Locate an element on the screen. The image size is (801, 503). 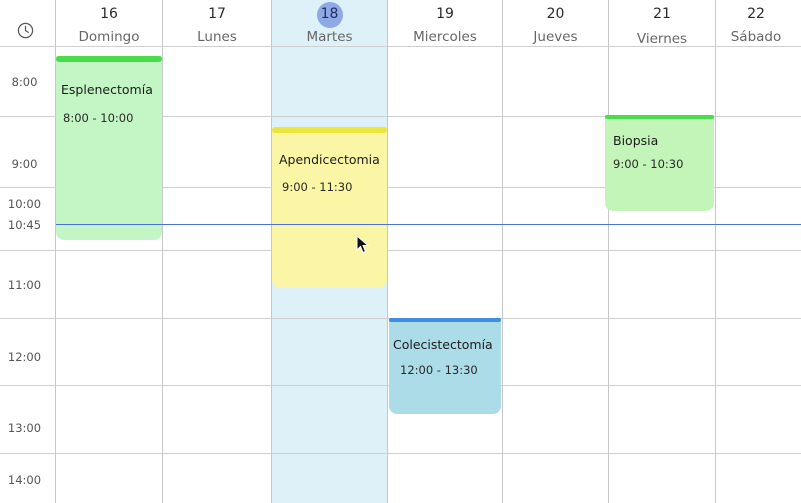
time-label: 11:00 is located at coordinates (24, 285).